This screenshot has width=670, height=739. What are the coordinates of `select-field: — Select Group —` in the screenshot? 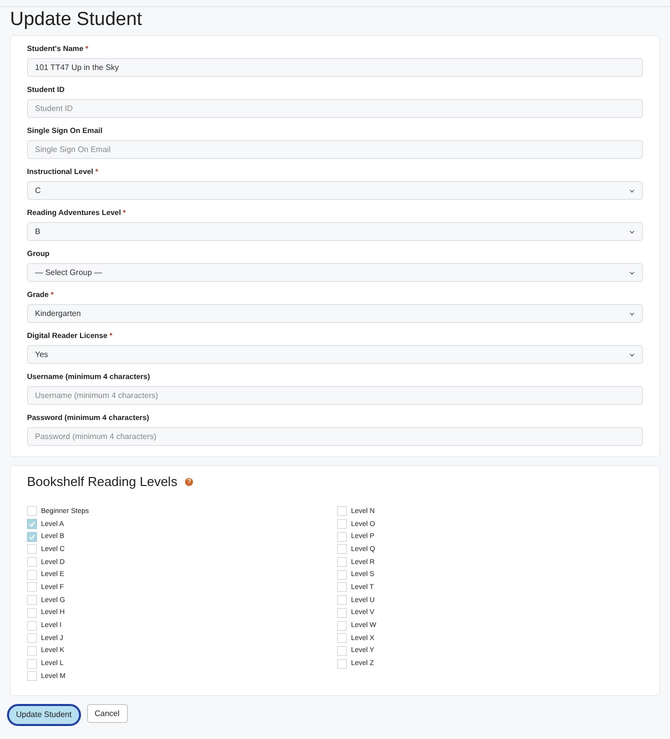 It's located at (335, 272).